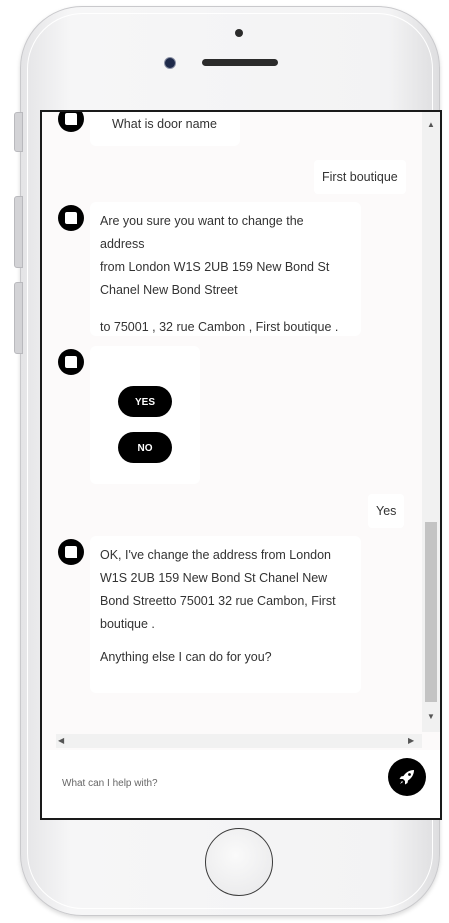 This screenshot has width=449, height=923. I want to click on message-text: Bond Streetto 75001 32 rue Cambon, First, so click(218, 601).